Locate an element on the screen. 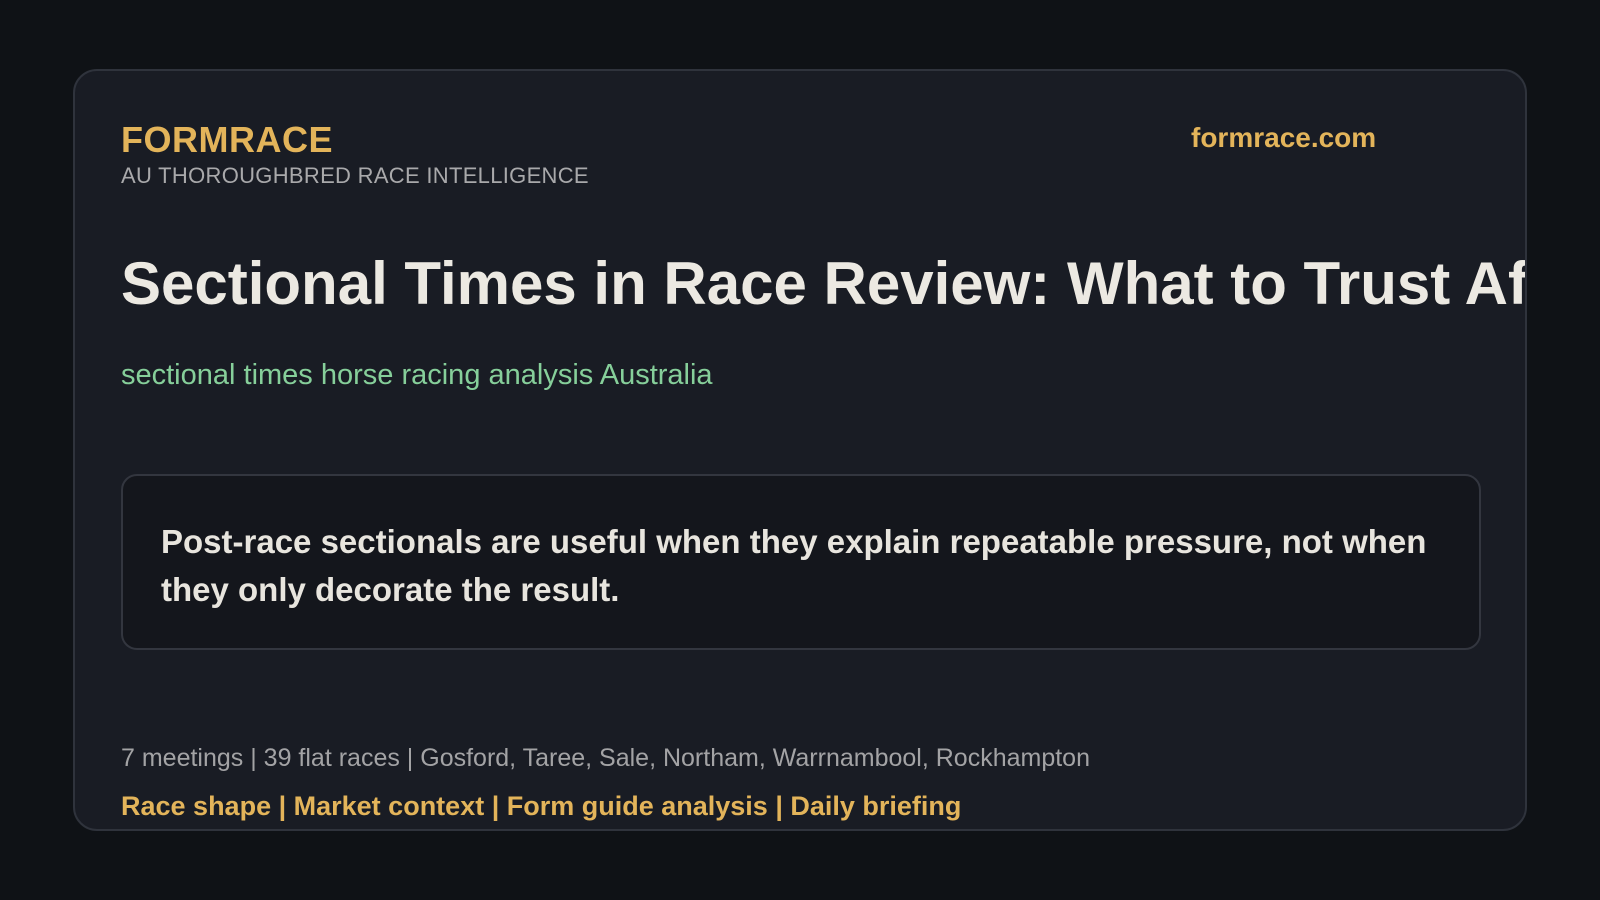 Image resolution: width=1600 pixels, height=900 pixels. site-domain-link: formrace.com is located at coordinates (1283, 138).